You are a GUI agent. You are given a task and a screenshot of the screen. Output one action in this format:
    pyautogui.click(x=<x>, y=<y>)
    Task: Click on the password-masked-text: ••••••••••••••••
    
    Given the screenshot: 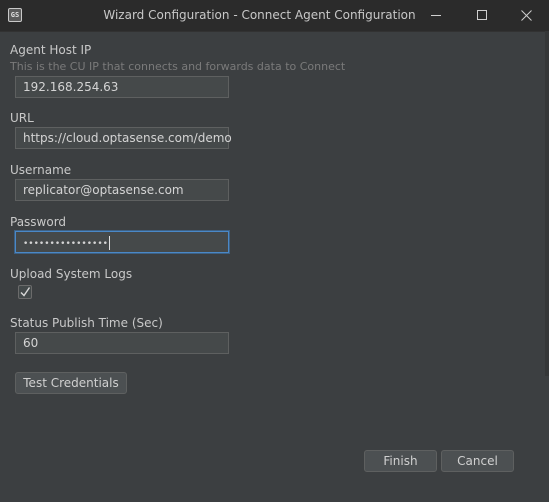 What is the action you would take?
    pyautogui.click(x=65, y=244)
    